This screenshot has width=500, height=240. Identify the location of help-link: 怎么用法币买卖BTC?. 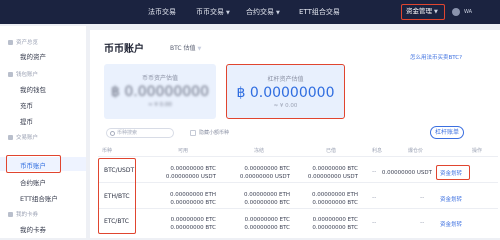
(436, 57).